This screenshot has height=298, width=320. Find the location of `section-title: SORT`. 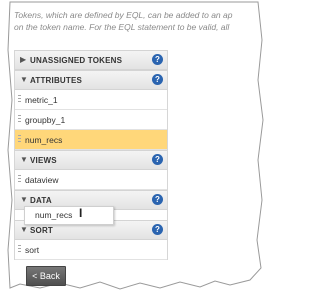

section-title: SORT is located at coordinates (42, 230).